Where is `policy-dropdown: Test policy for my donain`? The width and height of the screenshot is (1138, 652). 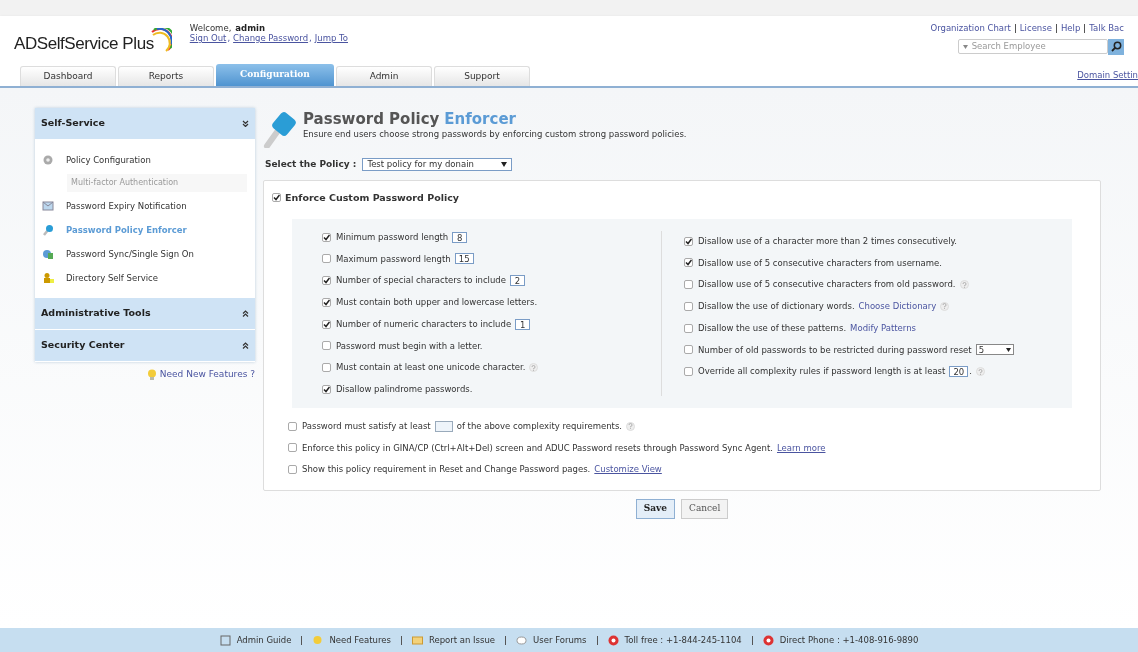 policy-dropdown: Test policy for my donain is located at coordinates (437, 165).